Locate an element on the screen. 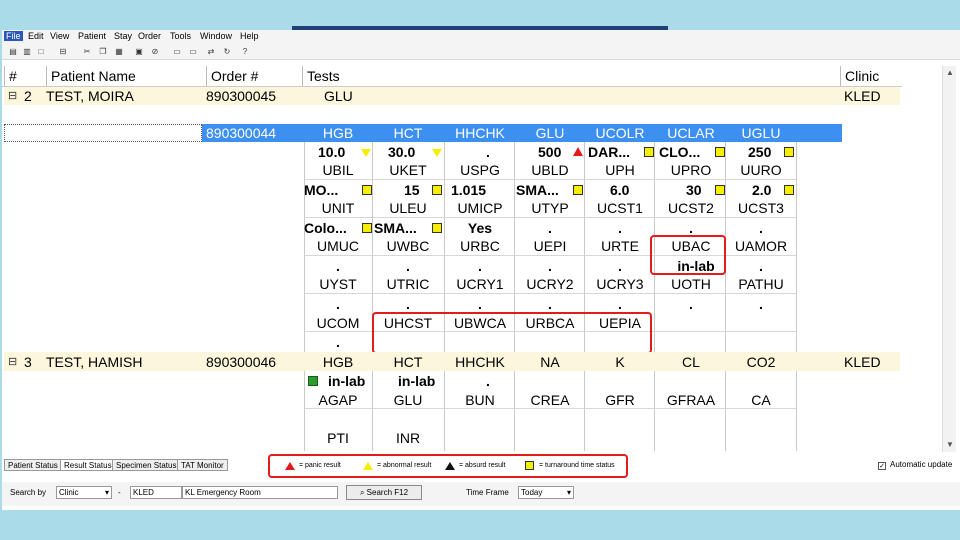 The width and height of the screenshot is (960, 540). search-icon: ⌕ is located at coordinates (363, 492).